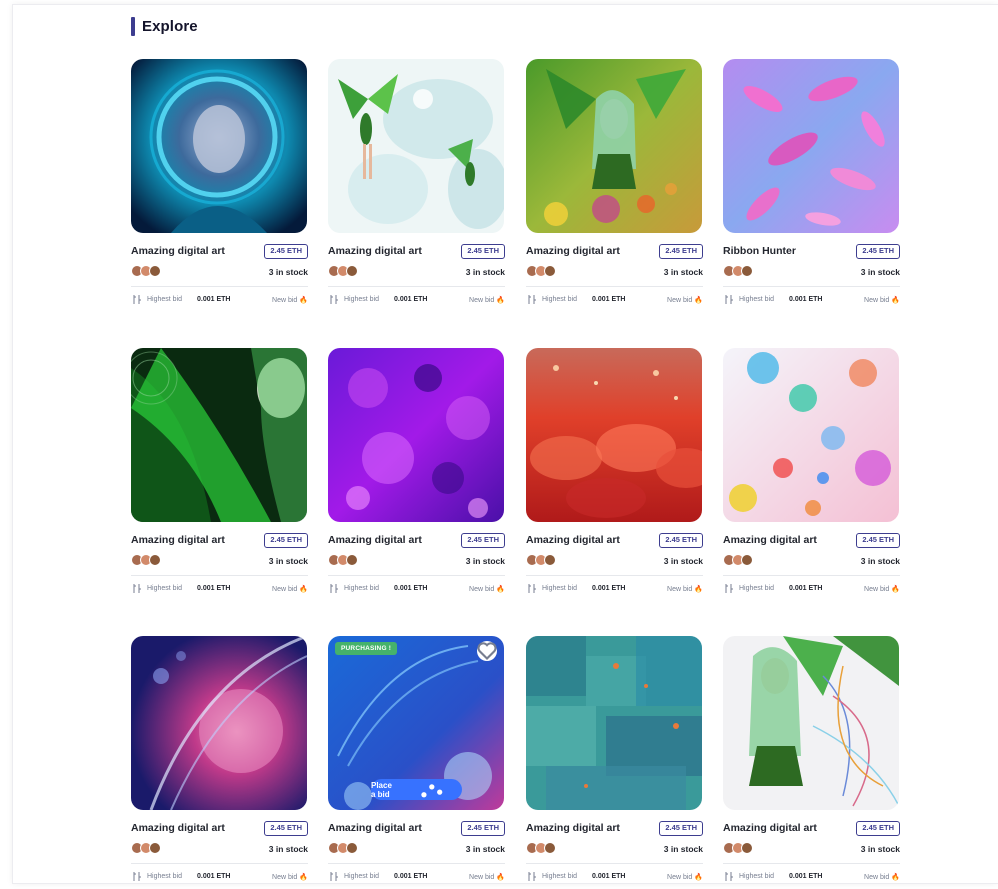 This screenshot has height=889, width=998. What do you see at coordinates (416, 789) in the screenshot?
I see `place-bid-button: Place a bid` at bounding box center [416, 789].